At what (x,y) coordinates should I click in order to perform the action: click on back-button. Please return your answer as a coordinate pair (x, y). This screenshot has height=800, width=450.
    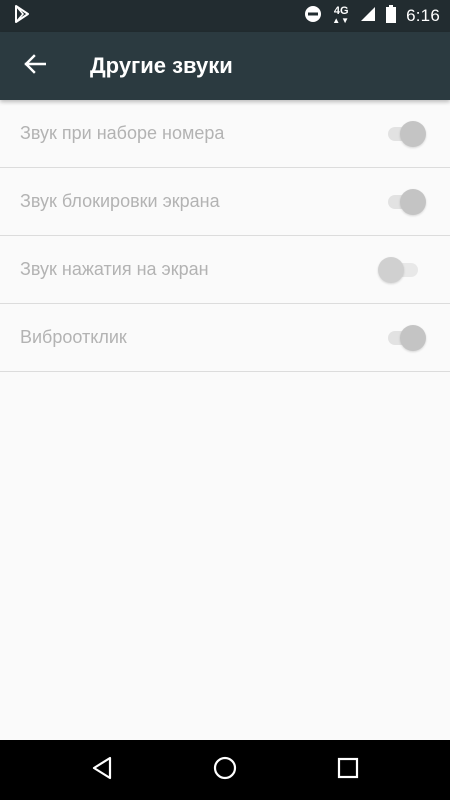
    Looking at the image, I should click on (35, 66).